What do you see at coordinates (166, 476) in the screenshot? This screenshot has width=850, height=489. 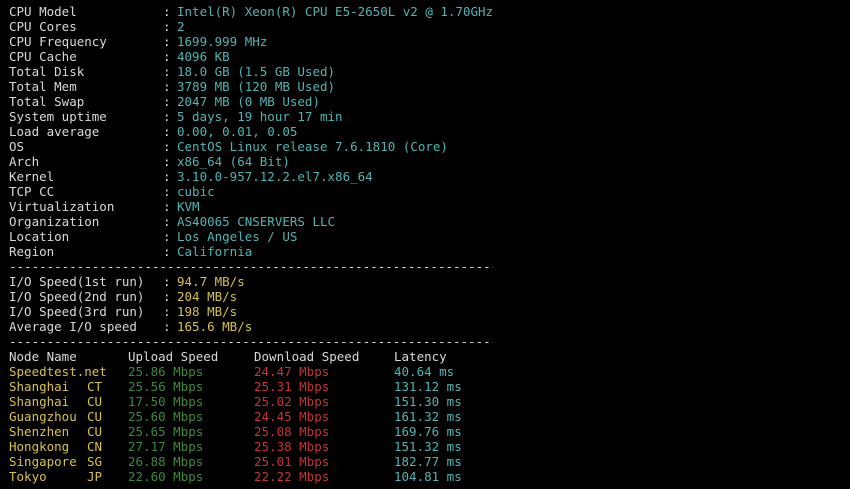 I see `upload-speed: 22.60 Mbps` at bounding box center [166, 476].